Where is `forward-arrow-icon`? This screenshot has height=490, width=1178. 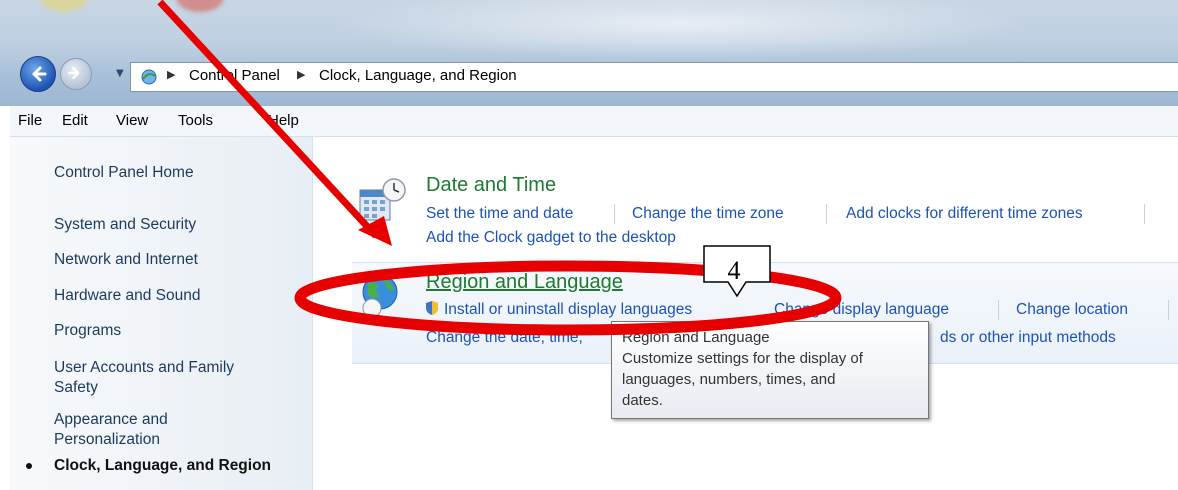 forward-arrow-icon is located at coordinates (74, 73).